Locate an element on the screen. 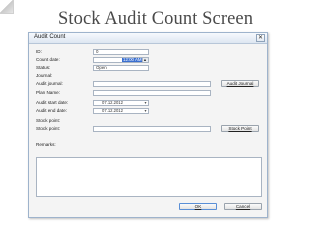  remarks-textarea is located at coordinates (149, 177).